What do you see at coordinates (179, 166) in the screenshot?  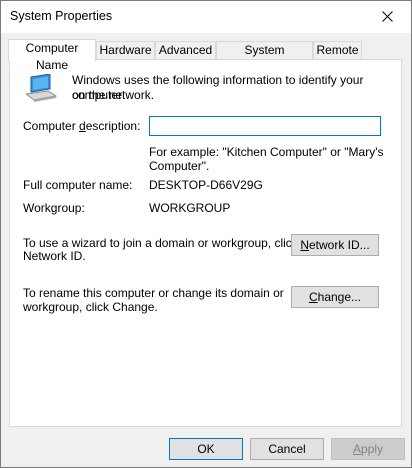 I see `example-text-line2: Computer".` at bounding box center [179, 166].